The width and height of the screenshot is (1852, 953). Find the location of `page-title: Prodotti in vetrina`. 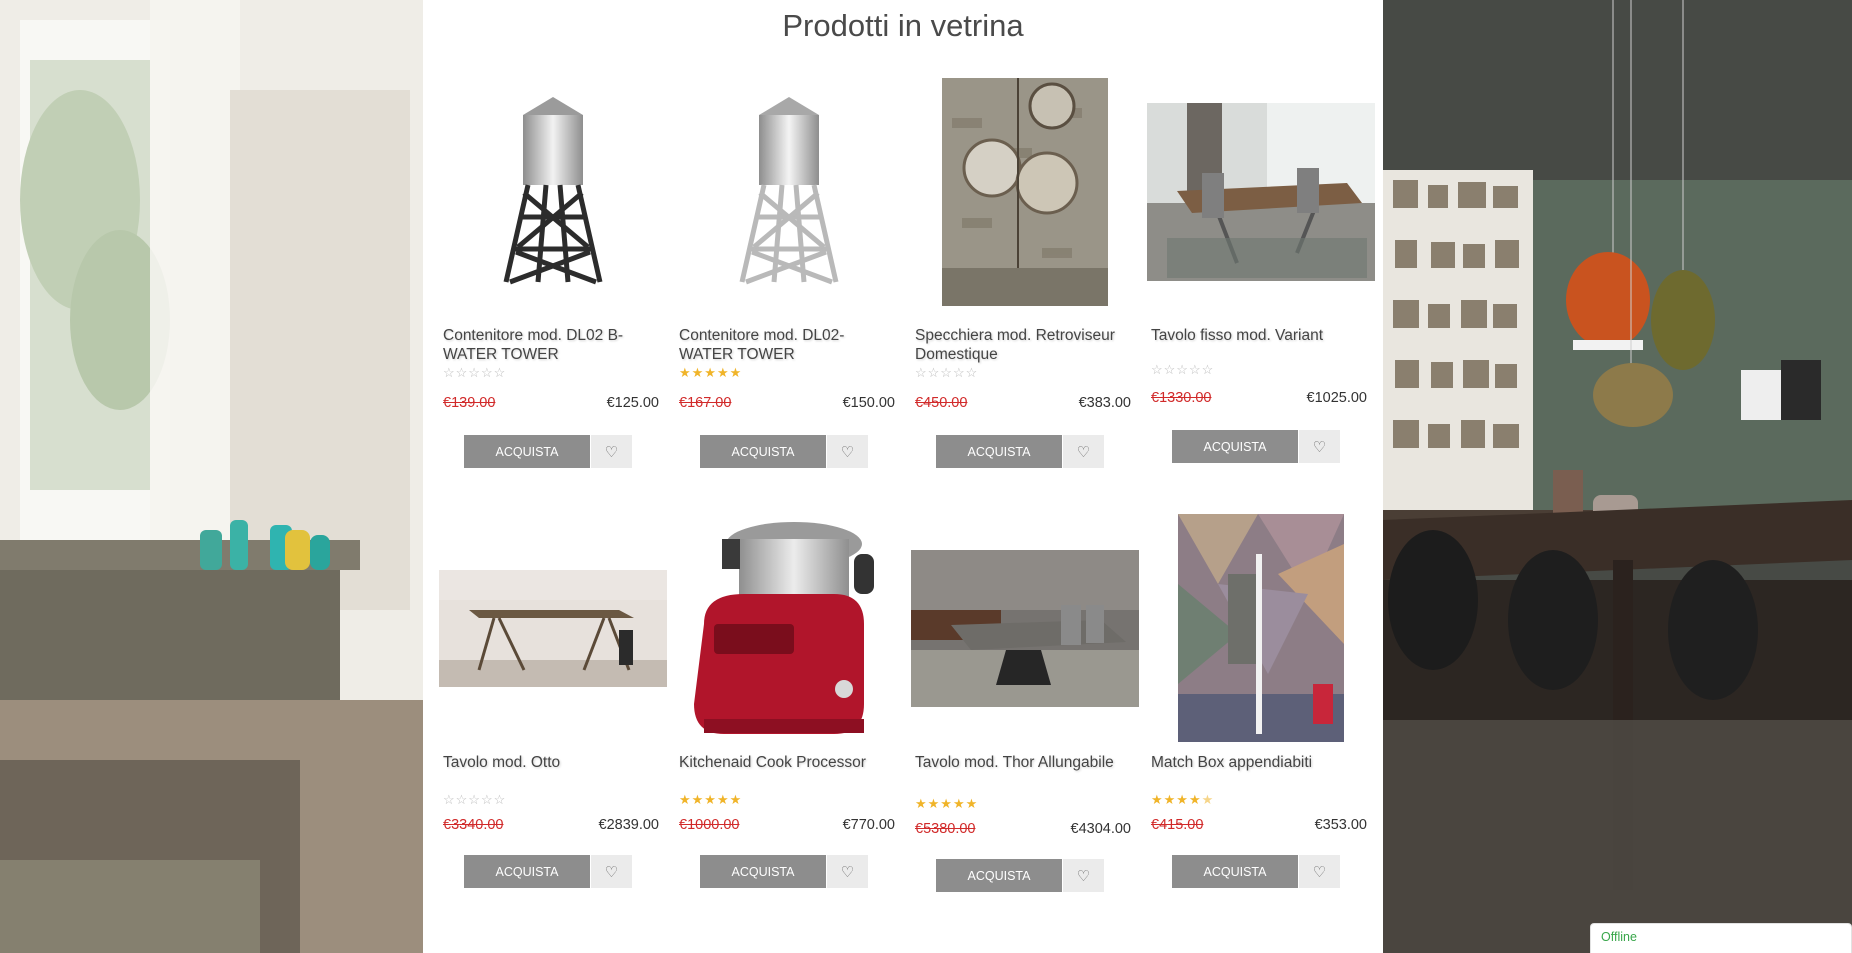

page-title: Prodotti in vetrina is located at coordinates (903, 25).